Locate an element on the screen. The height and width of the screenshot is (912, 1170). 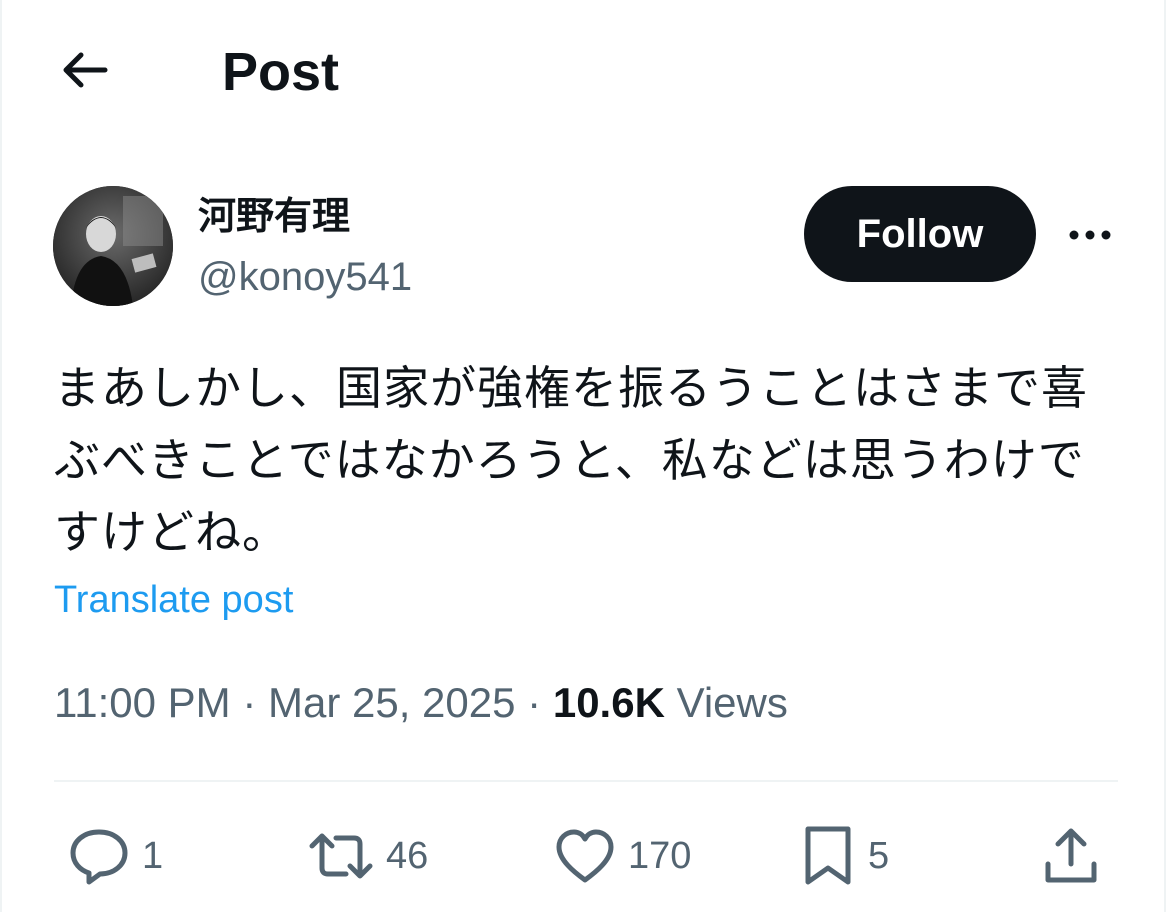
reply-count: 1 is located at coordinates (153, 856).